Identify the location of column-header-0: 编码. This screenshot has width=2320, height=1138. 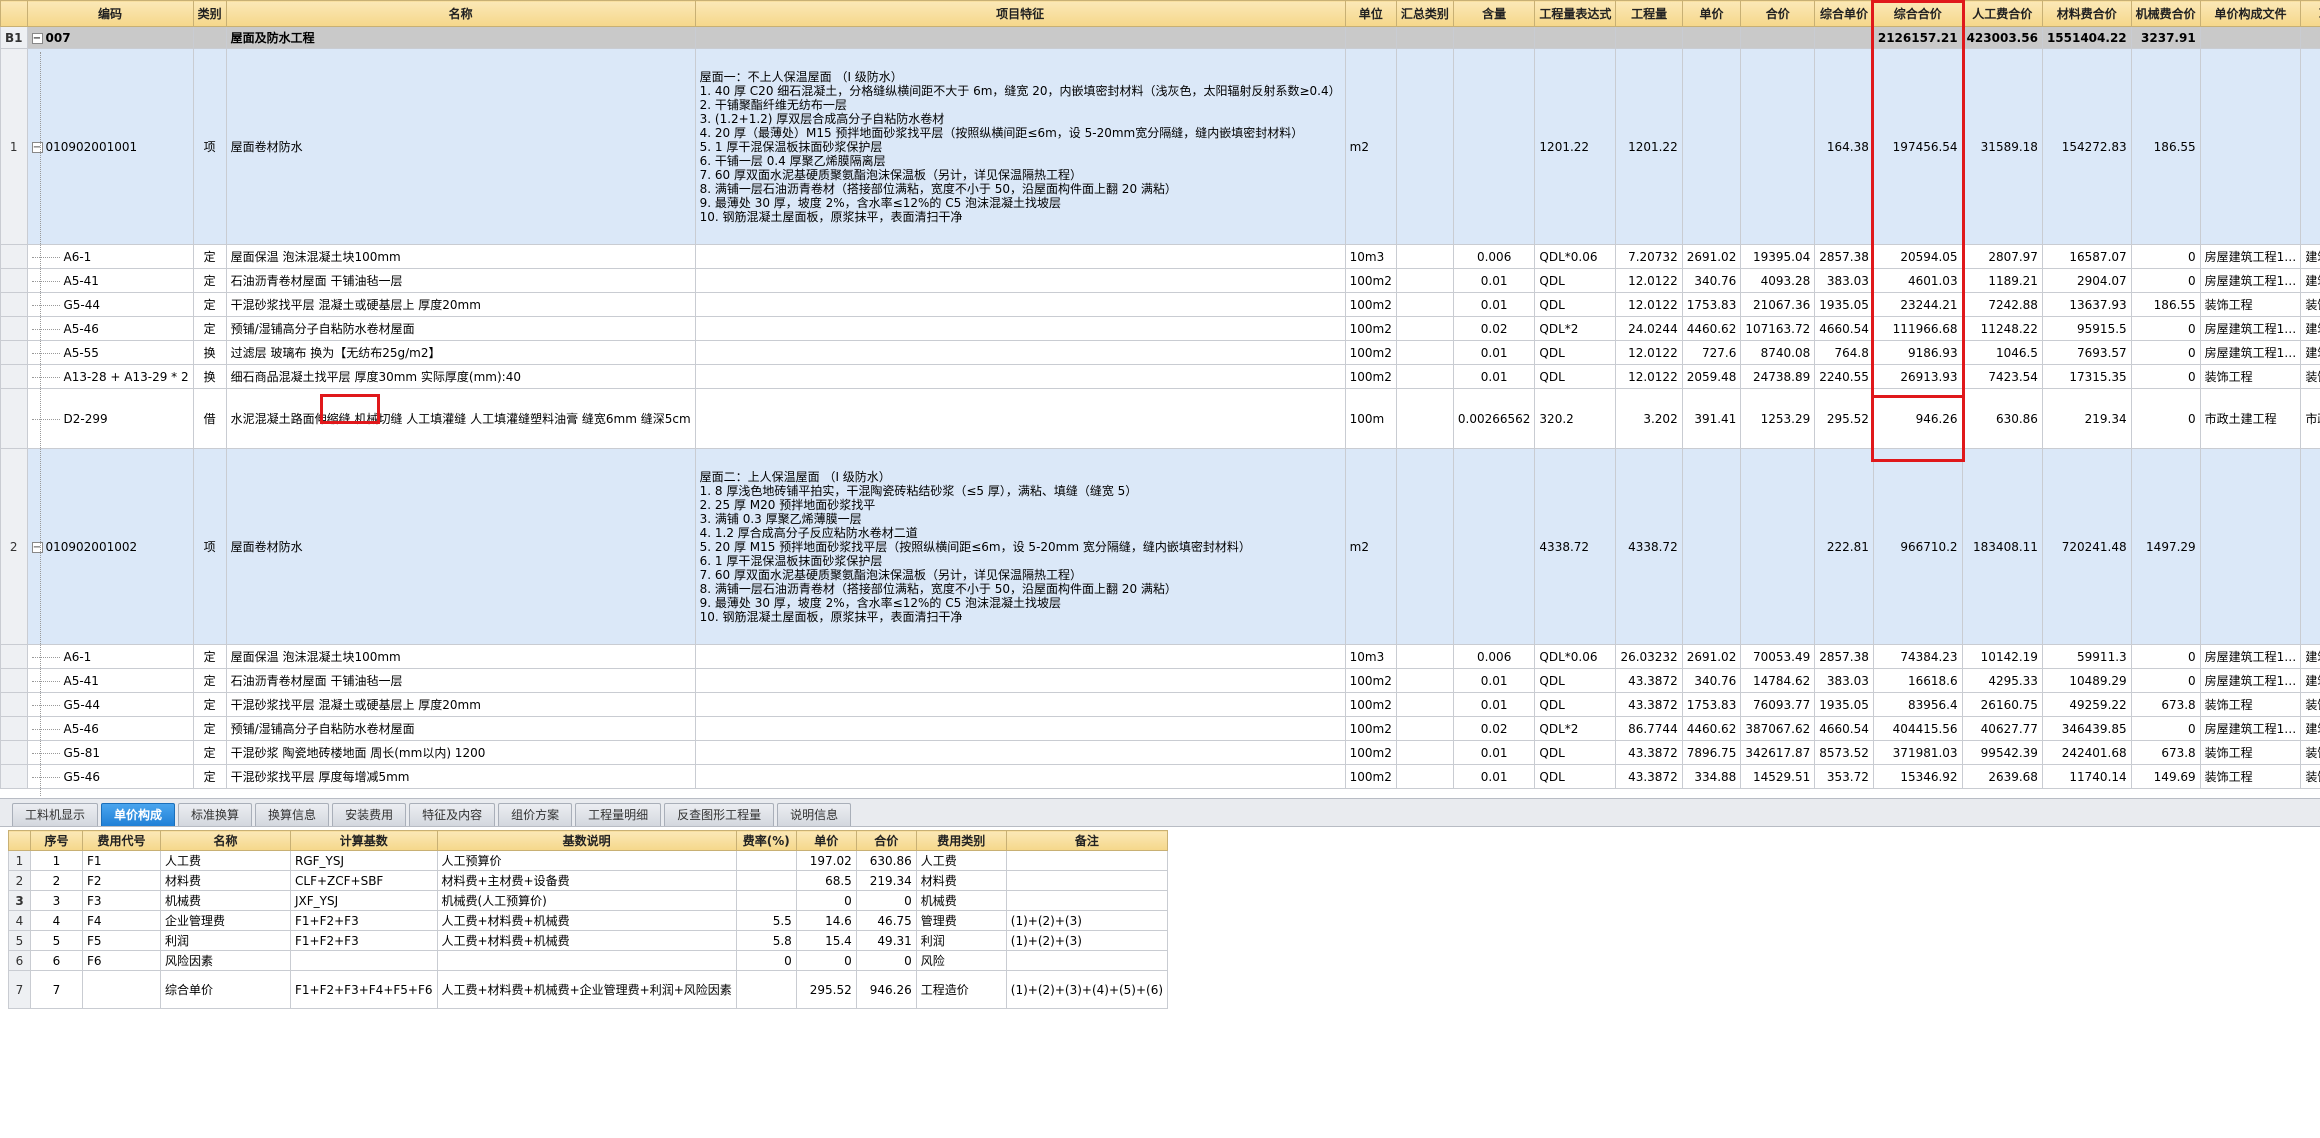
(110, 13).